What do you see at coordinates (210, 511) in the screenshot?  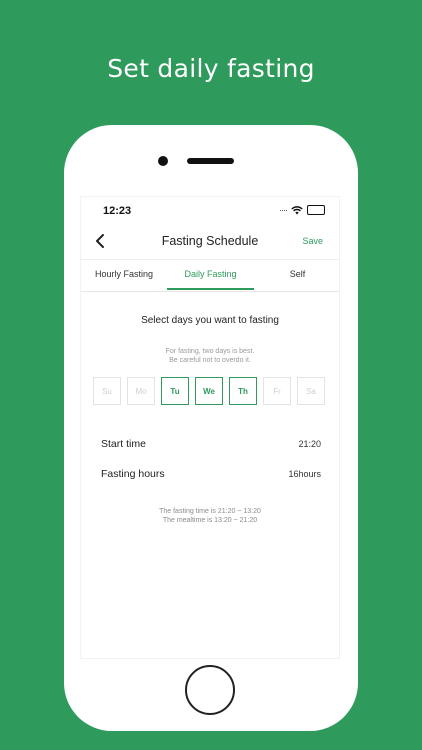 I see `fasting-time-note: The fasting time is 21:20 ~ 13:20` at bounding box center [210, 511].